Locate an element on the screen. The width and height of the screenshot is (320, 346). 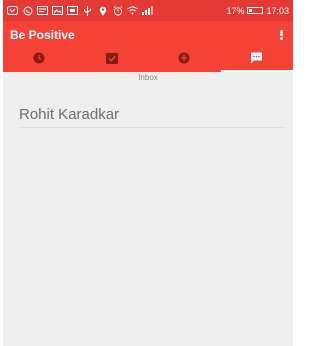
clock-icon is located at coordinates (39, 60).